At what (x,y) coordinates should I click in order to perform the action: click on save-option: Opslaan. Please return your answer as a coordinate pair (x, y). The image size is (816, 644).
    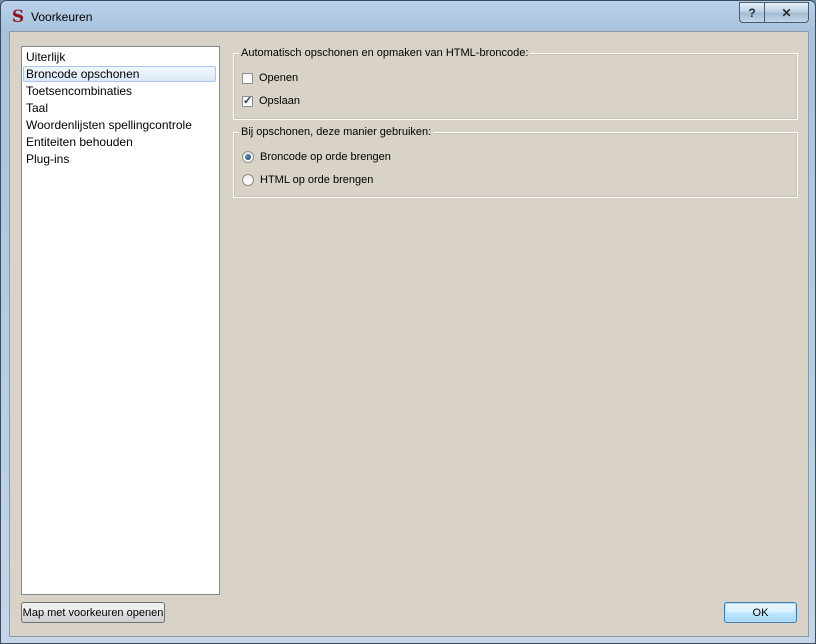
    Looking at the image, I should click on (271, 100).